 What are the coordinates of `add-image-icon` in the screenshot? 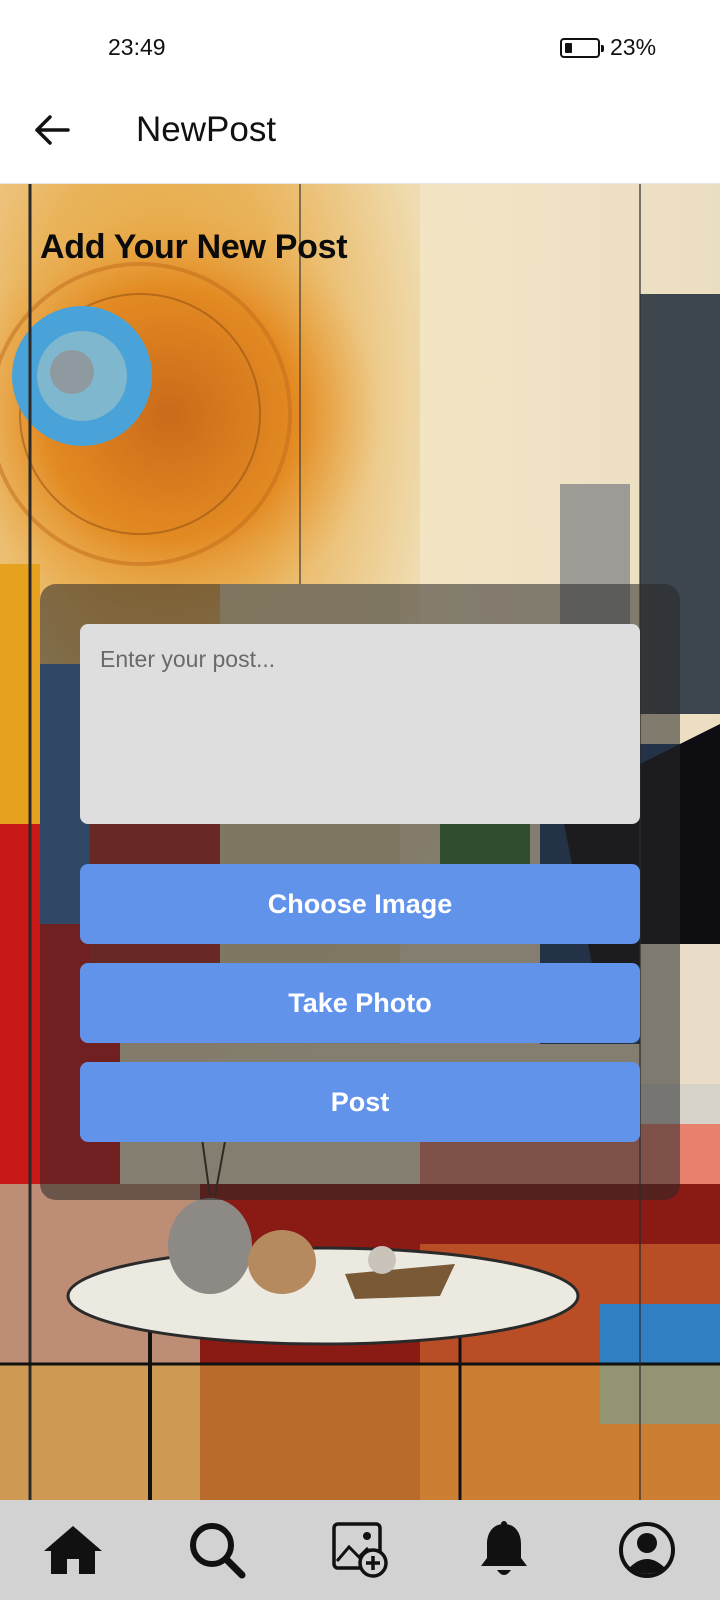 It's located at (360, 1550).